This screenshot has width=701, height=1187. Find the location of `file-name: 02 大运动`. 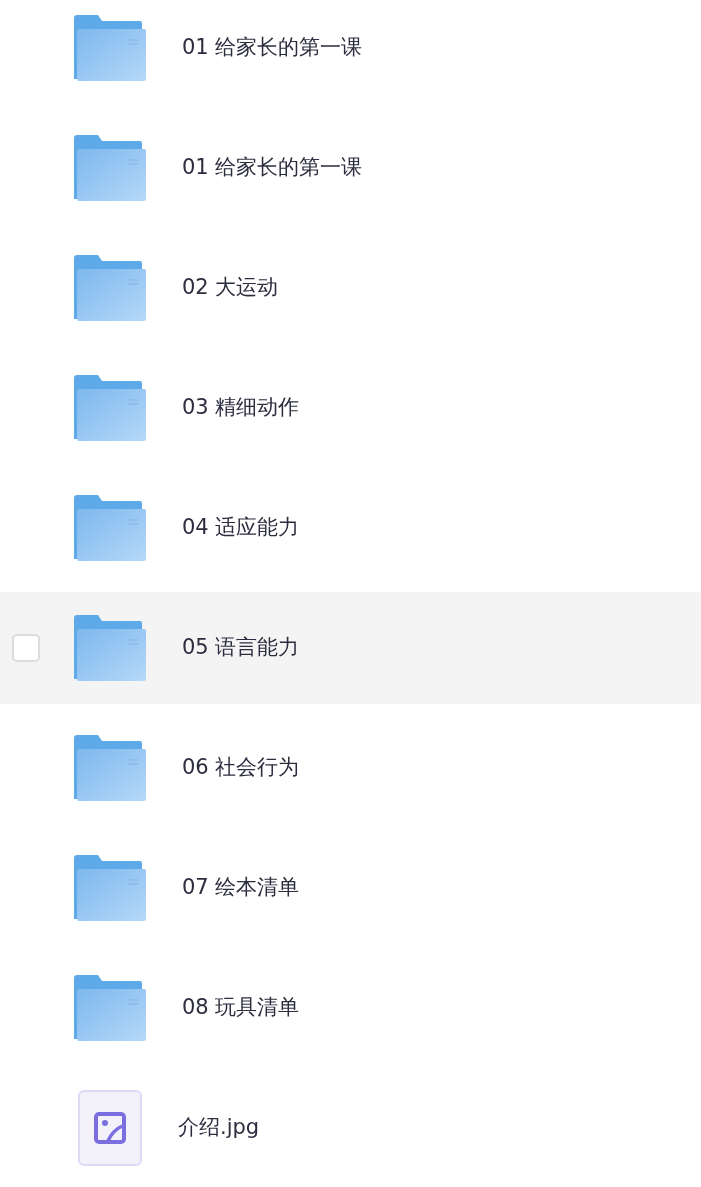

file-name: 02 大运动 is located at coordinates (230, 288).